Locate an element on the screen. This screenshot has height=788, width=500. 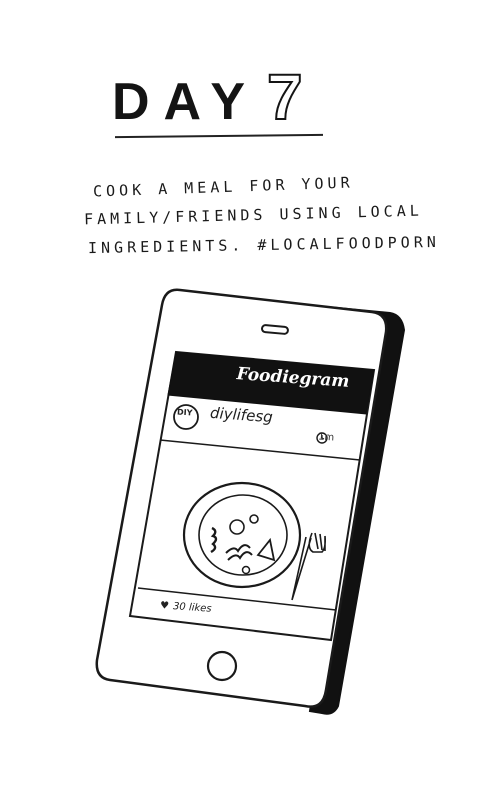
home-button is located at coordinates (222, 666).